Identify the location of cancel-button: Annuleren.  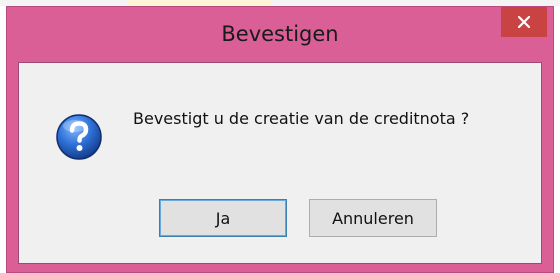
(373, 218).